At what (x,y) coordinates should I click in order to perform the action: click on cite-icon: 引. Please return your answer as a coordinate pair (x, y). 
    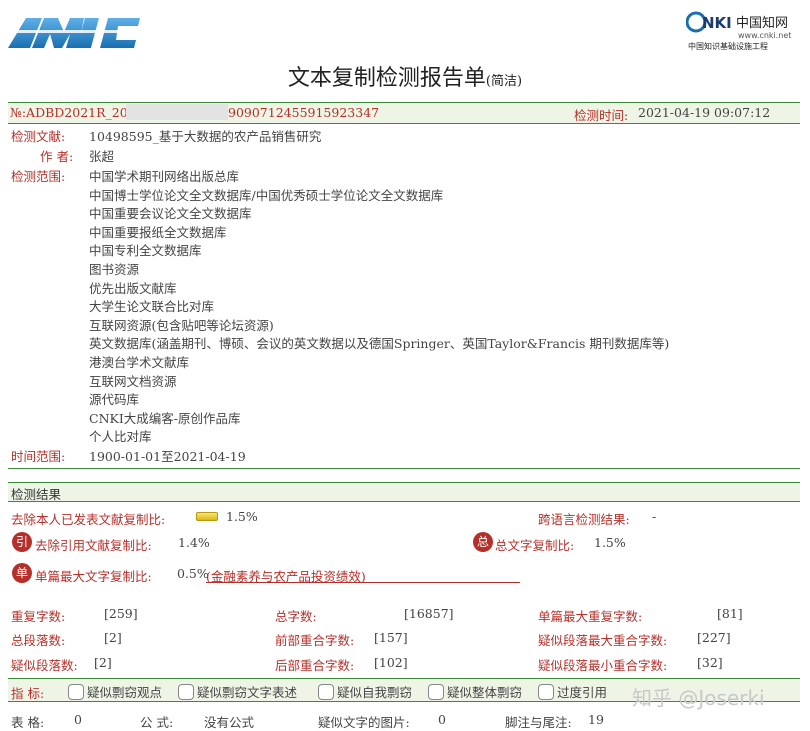
    Looking at the image, I should click on (22, 542).